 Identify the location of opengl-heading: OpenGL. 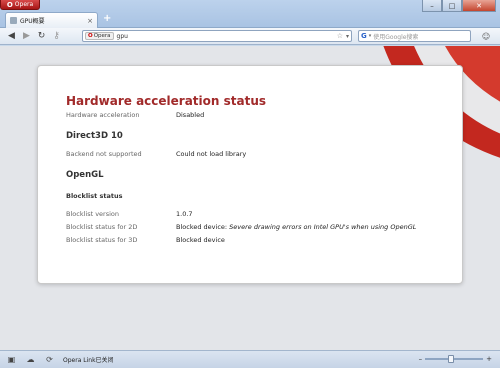
(85, 175).